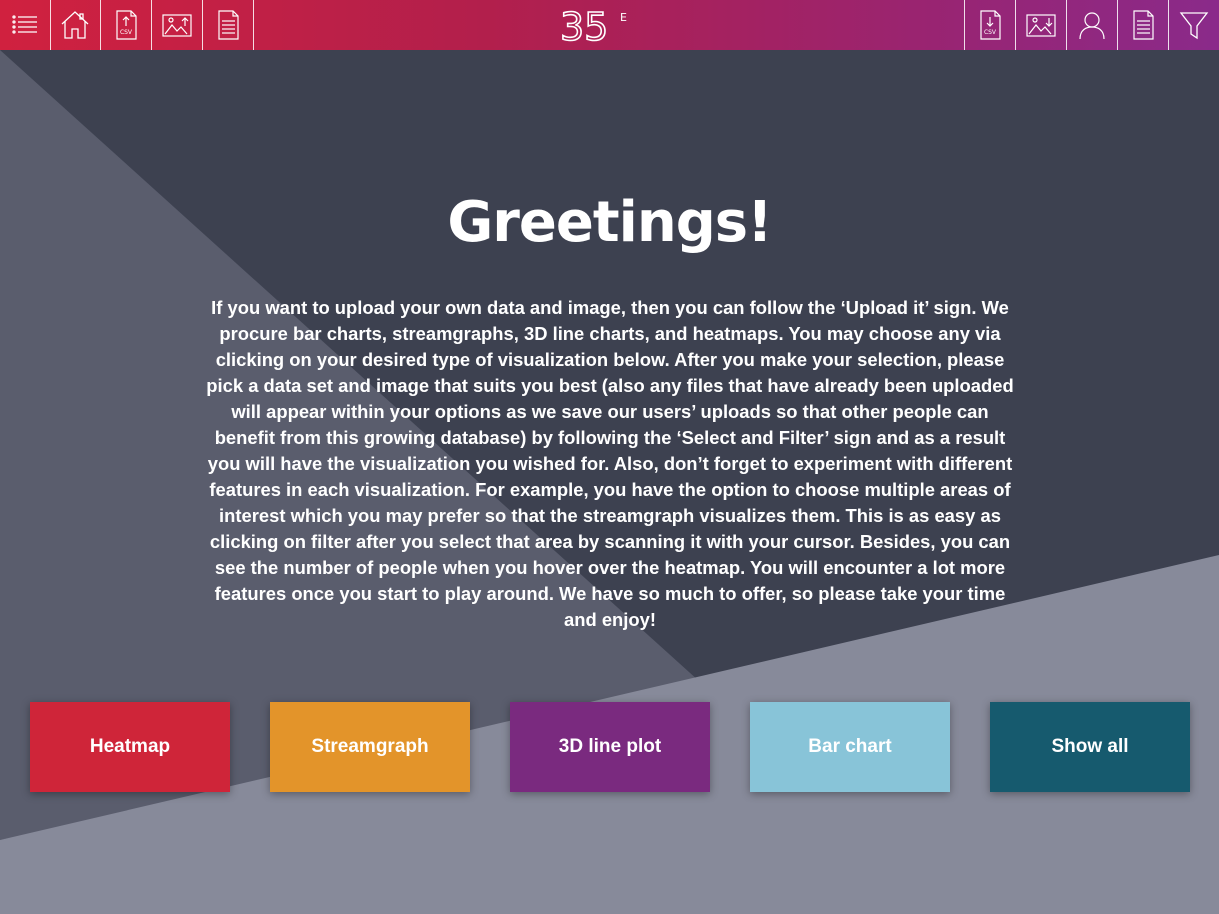 Image resolution: width=1219 pixels, height=914 pixels. I want to click on user-icon, so click(1092, 26).